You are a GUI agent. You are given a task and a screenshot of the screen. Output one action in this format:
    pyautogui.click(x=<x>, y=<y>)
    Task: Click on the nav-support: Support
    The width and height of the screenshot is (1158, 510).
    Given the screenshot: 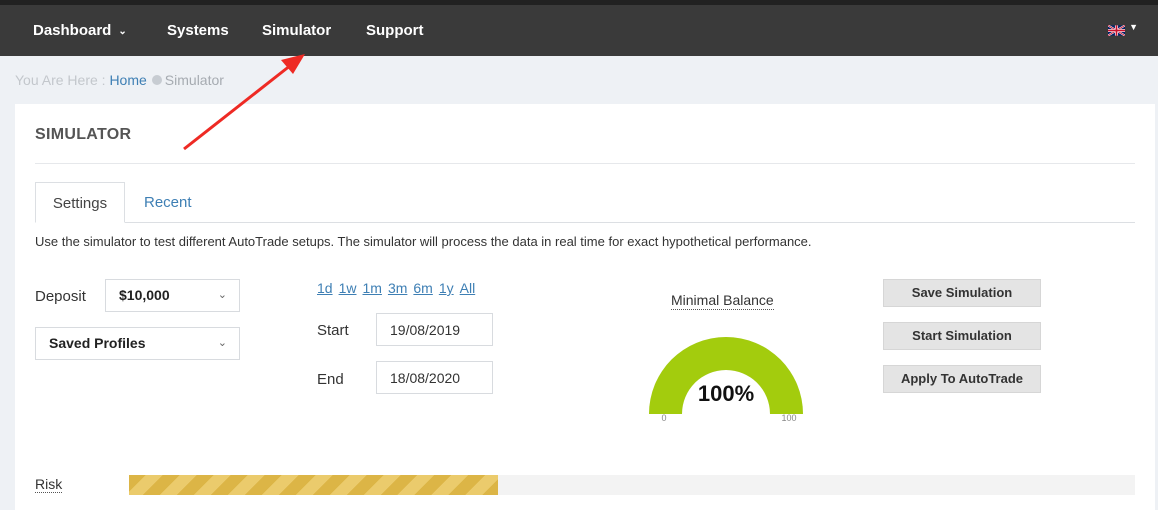 What is the action you would take?
    pyautogui.click(x=395, y=30)
    